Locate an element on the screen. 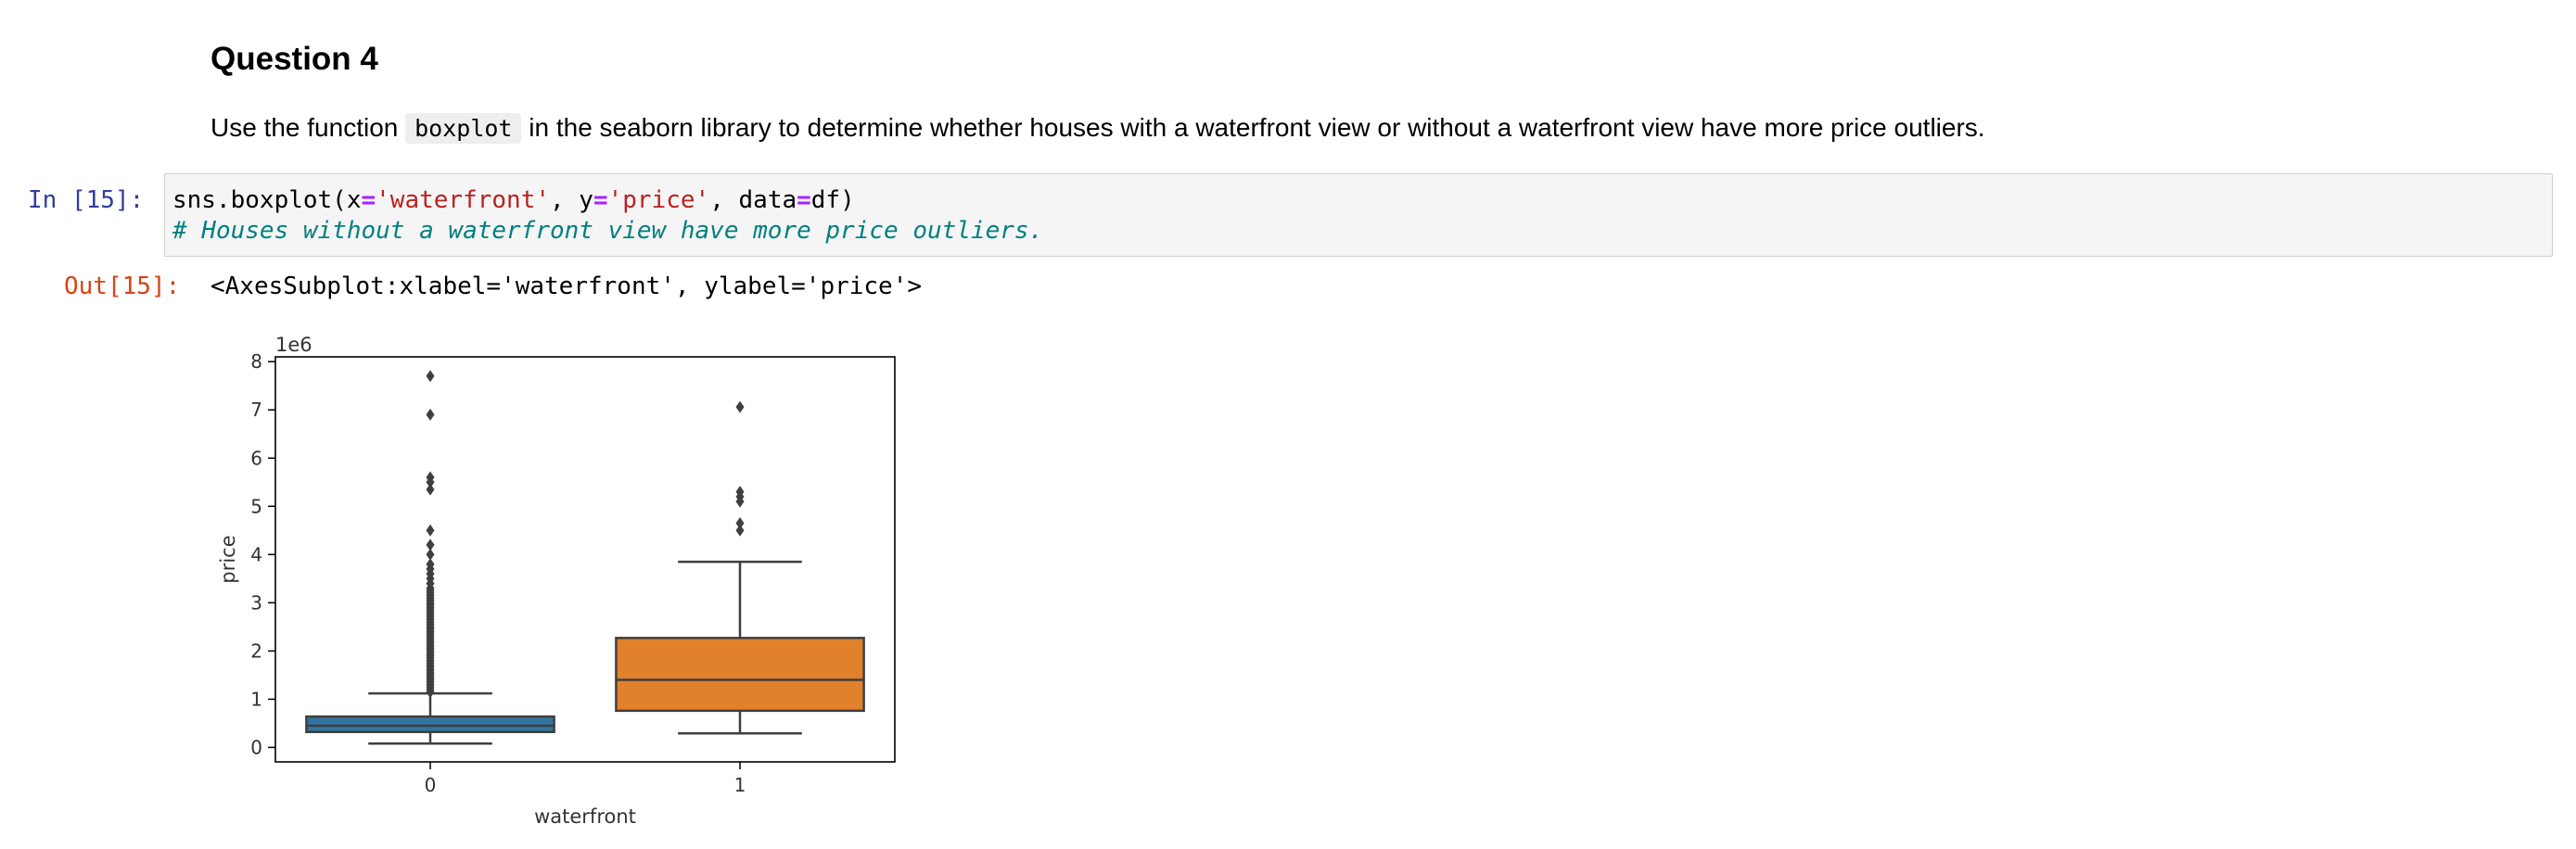  y-tick-label: 0 is located at coordinates (256, 747).